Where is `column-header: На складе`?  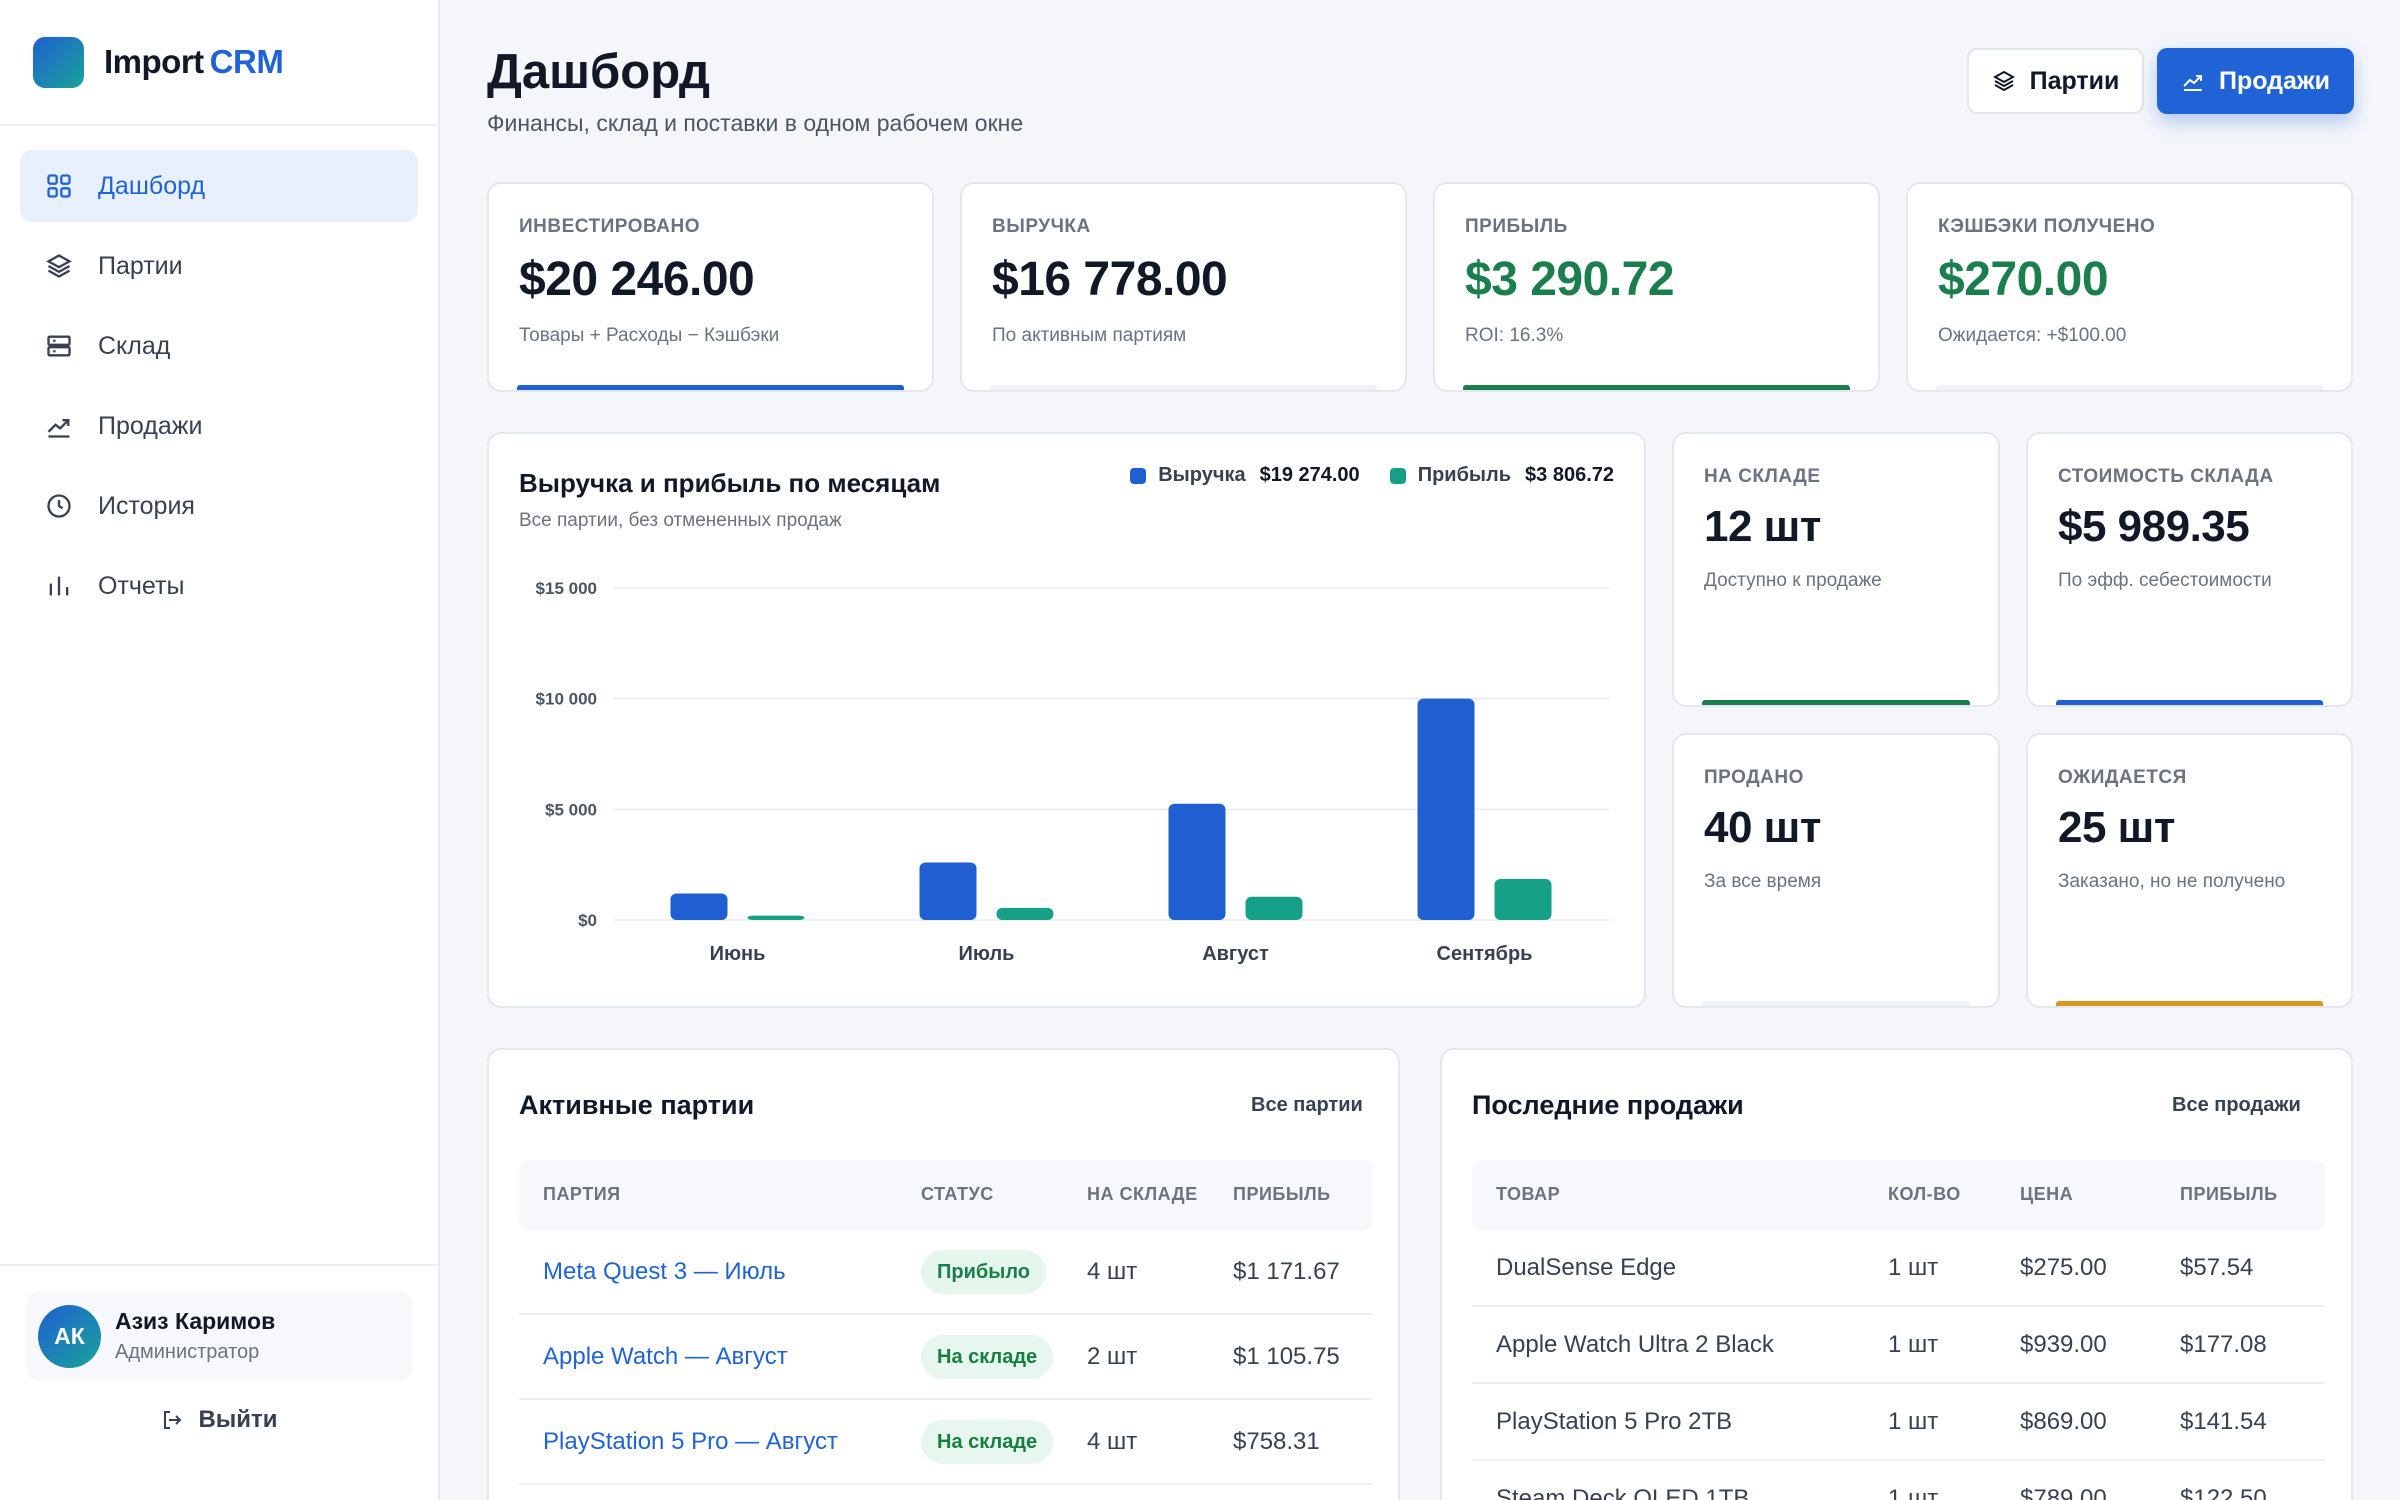 column-header: На складе is located at coordinates (1142, 1194).